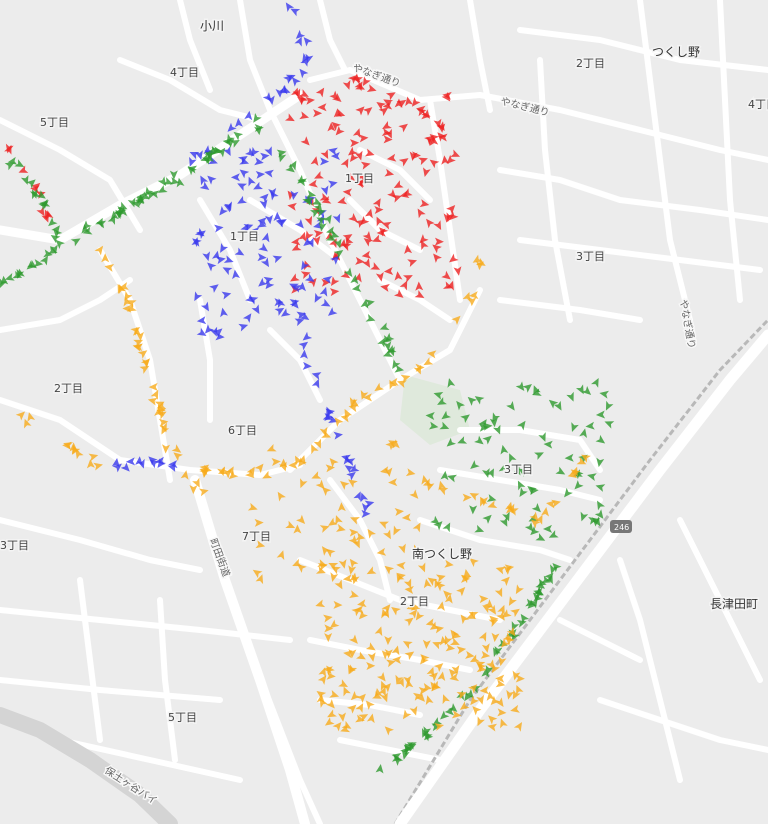  I want to click on label-chome-3c: 3丁目, so click(14, 545).